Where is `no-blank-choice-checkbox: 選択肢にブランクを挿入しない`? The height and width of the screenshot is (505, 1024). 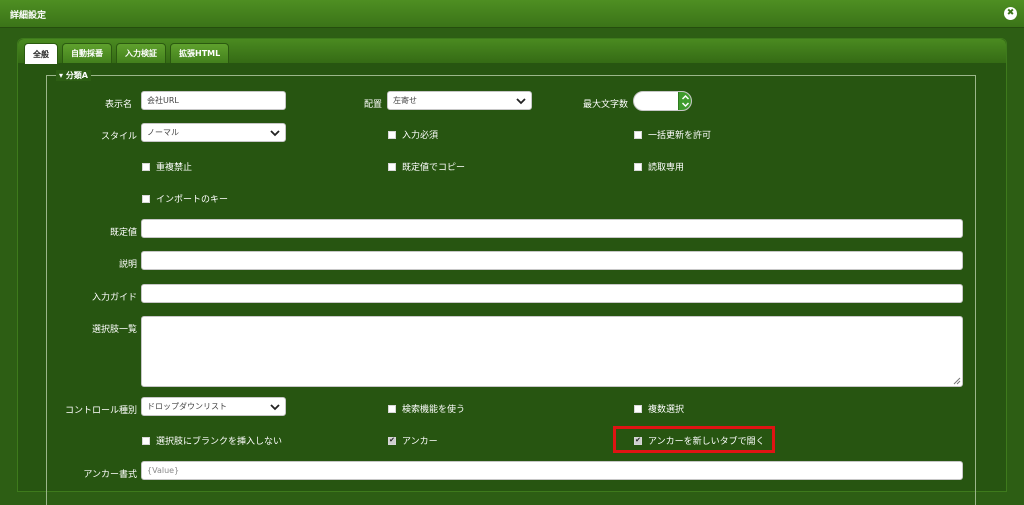
no-blank-choice-checkbox: 選択肢にブランクを挿入しない is located at coordinates (212, 440).